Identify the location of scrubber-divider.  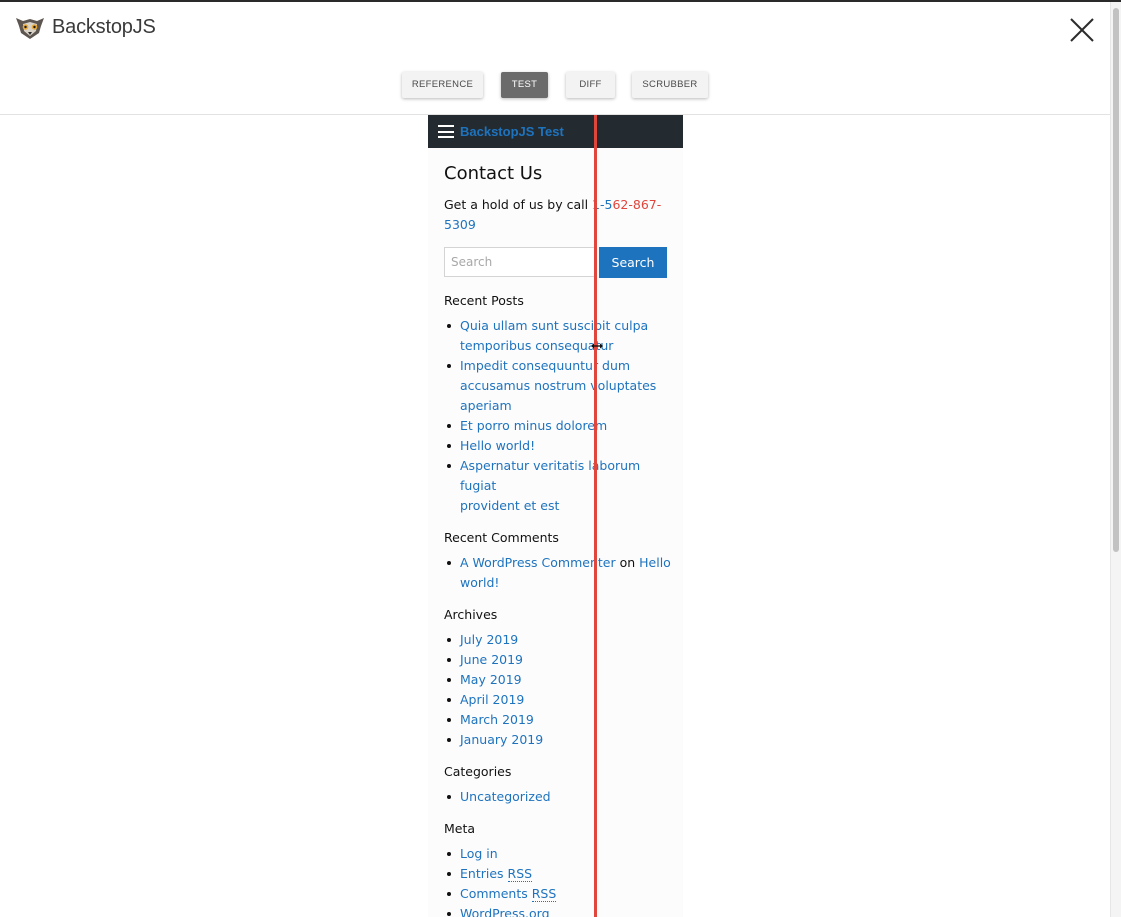
(595, 516).